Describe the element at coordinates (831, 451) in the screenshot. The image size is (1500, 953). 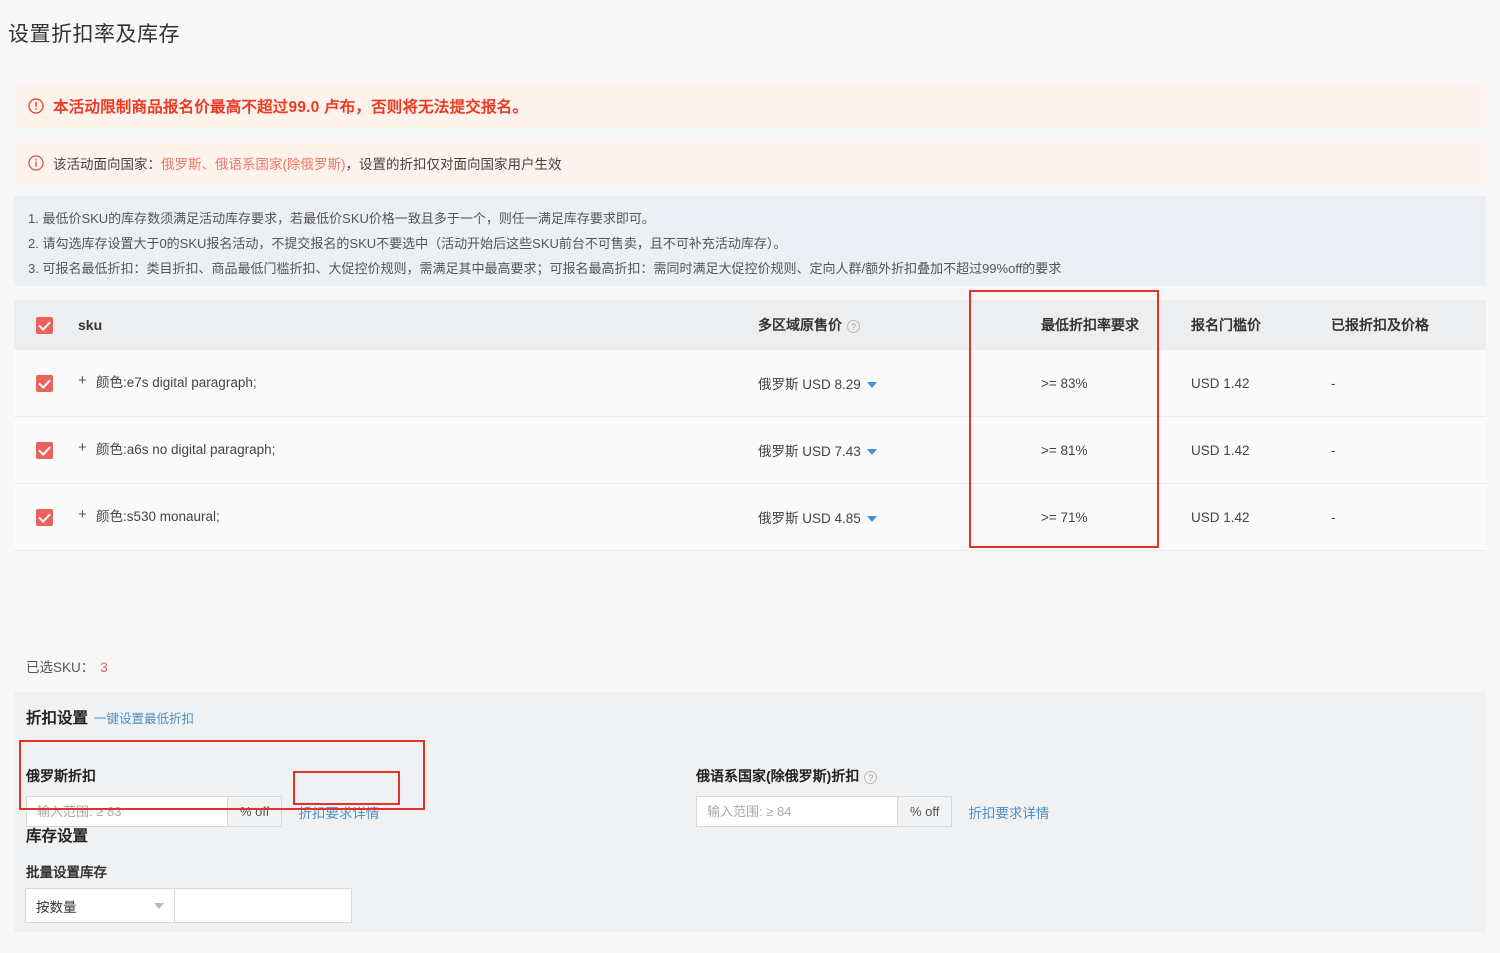
I see `row-price-value: USD 7.43` at that location.